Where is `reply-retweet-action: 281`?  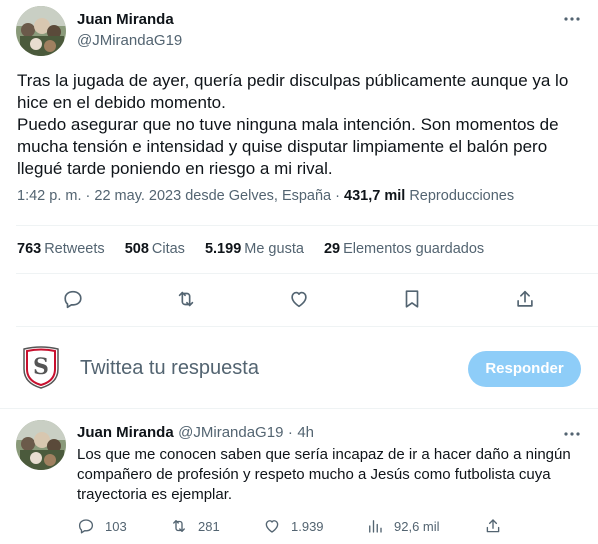
reply-retweet-action: 281 is located at coordinates (195, 526).